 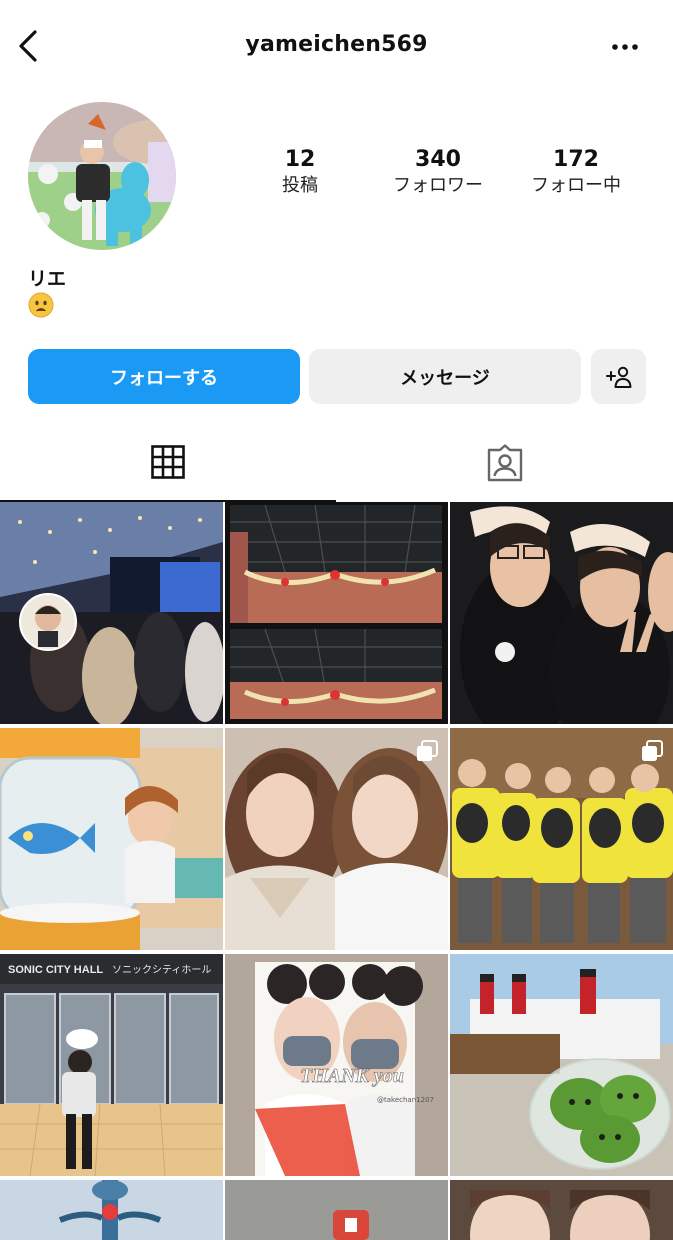 I want to click on chevron-left-icon, so click(x=28, y=46).